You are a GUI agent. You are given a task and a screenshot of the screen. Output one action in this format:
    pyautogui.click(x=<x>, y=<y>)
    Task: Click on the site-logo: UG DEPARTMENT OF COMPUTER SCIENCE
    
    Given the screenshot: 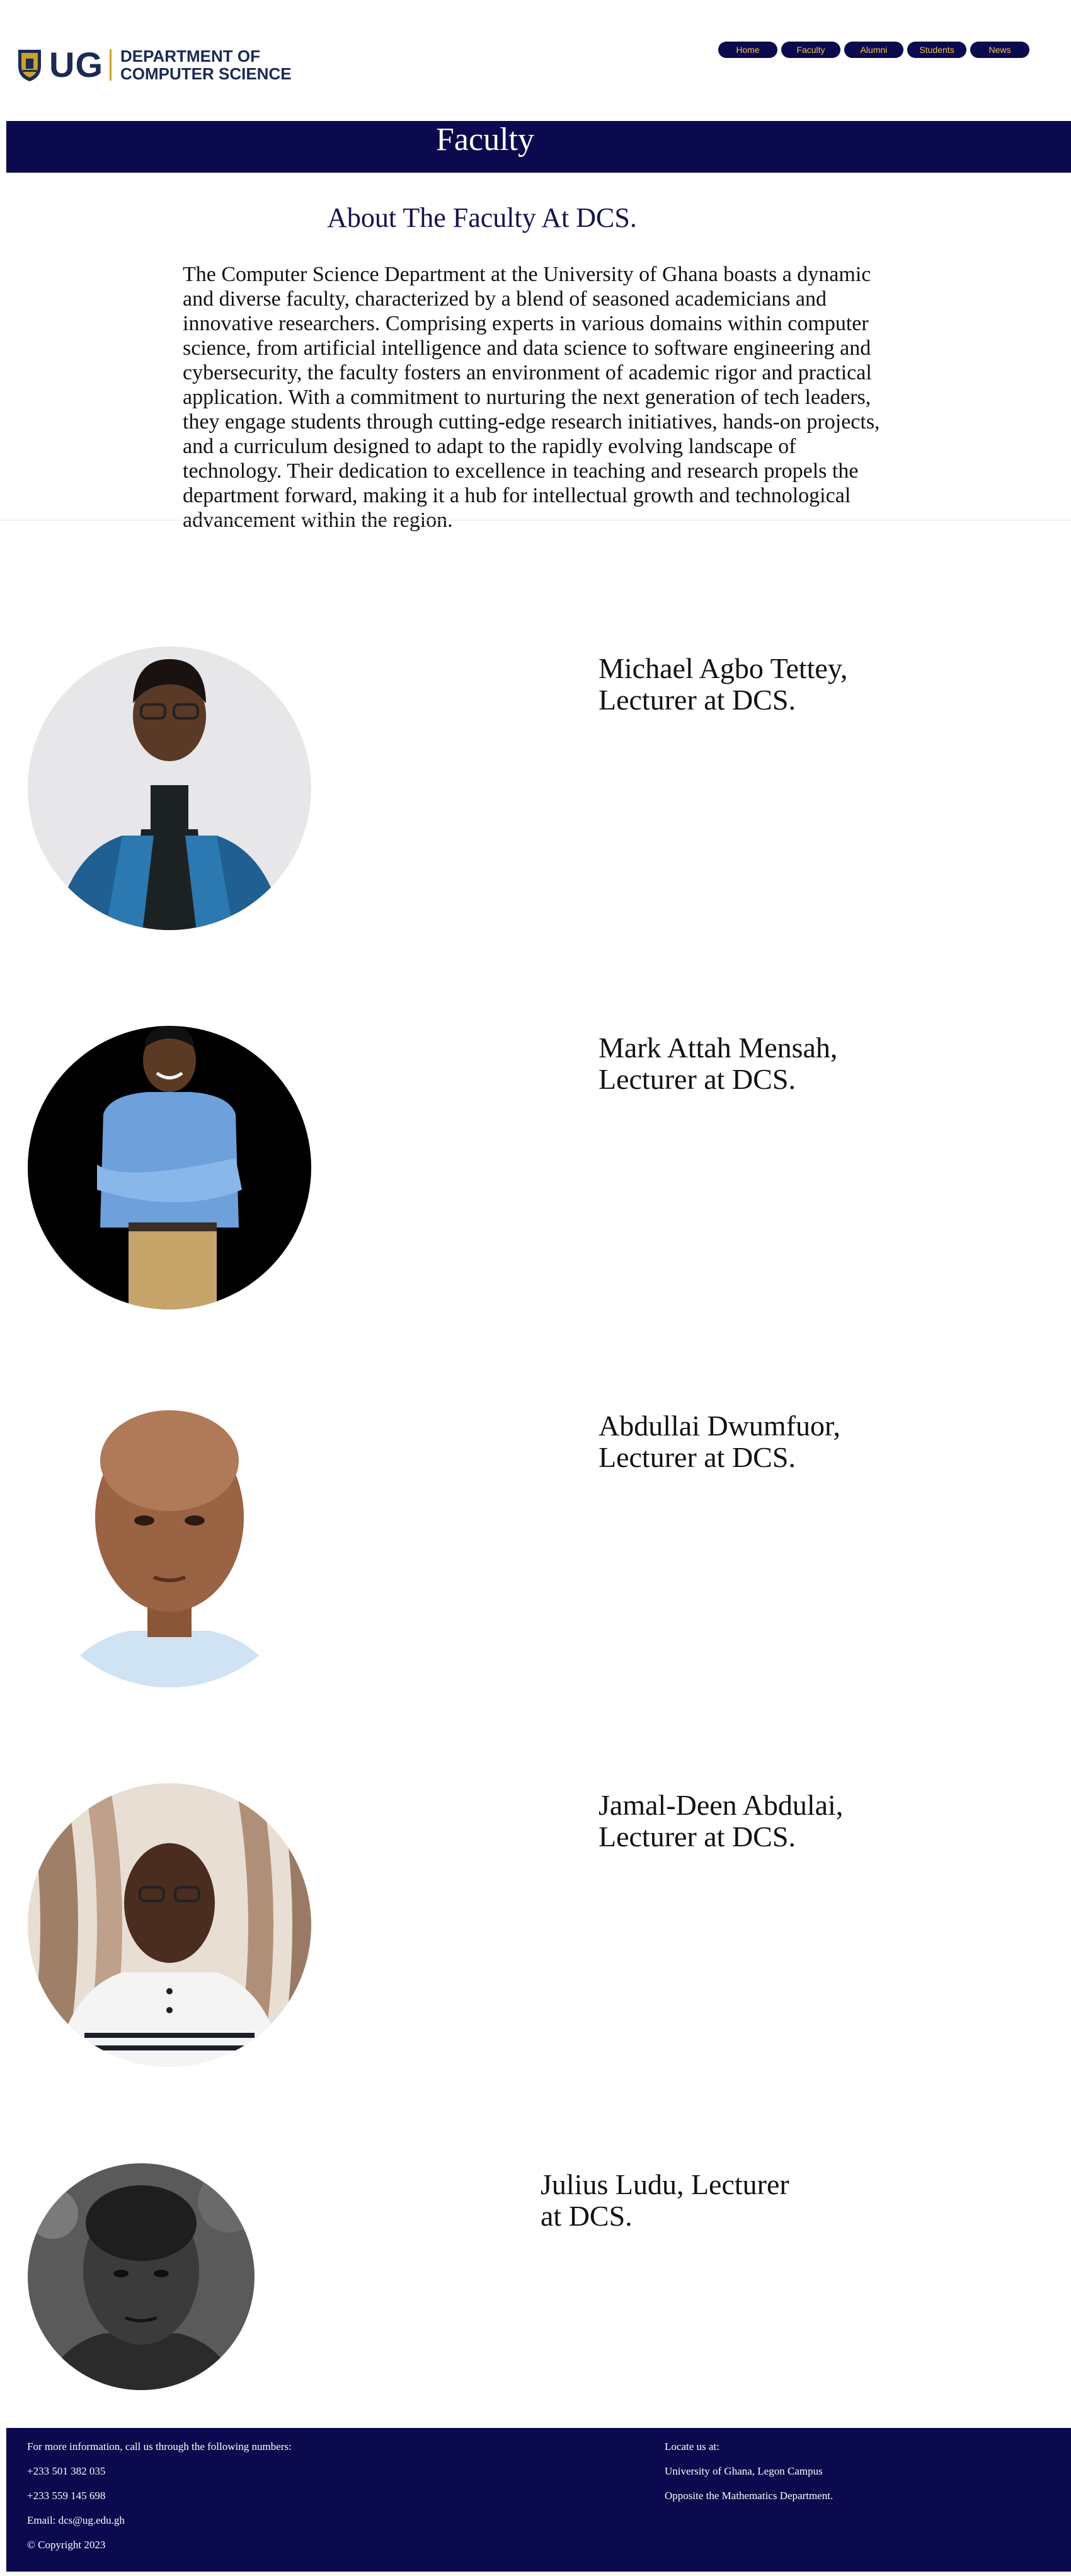 What is the action you would take?
    pyautogui.click(x=154, y=64)
    